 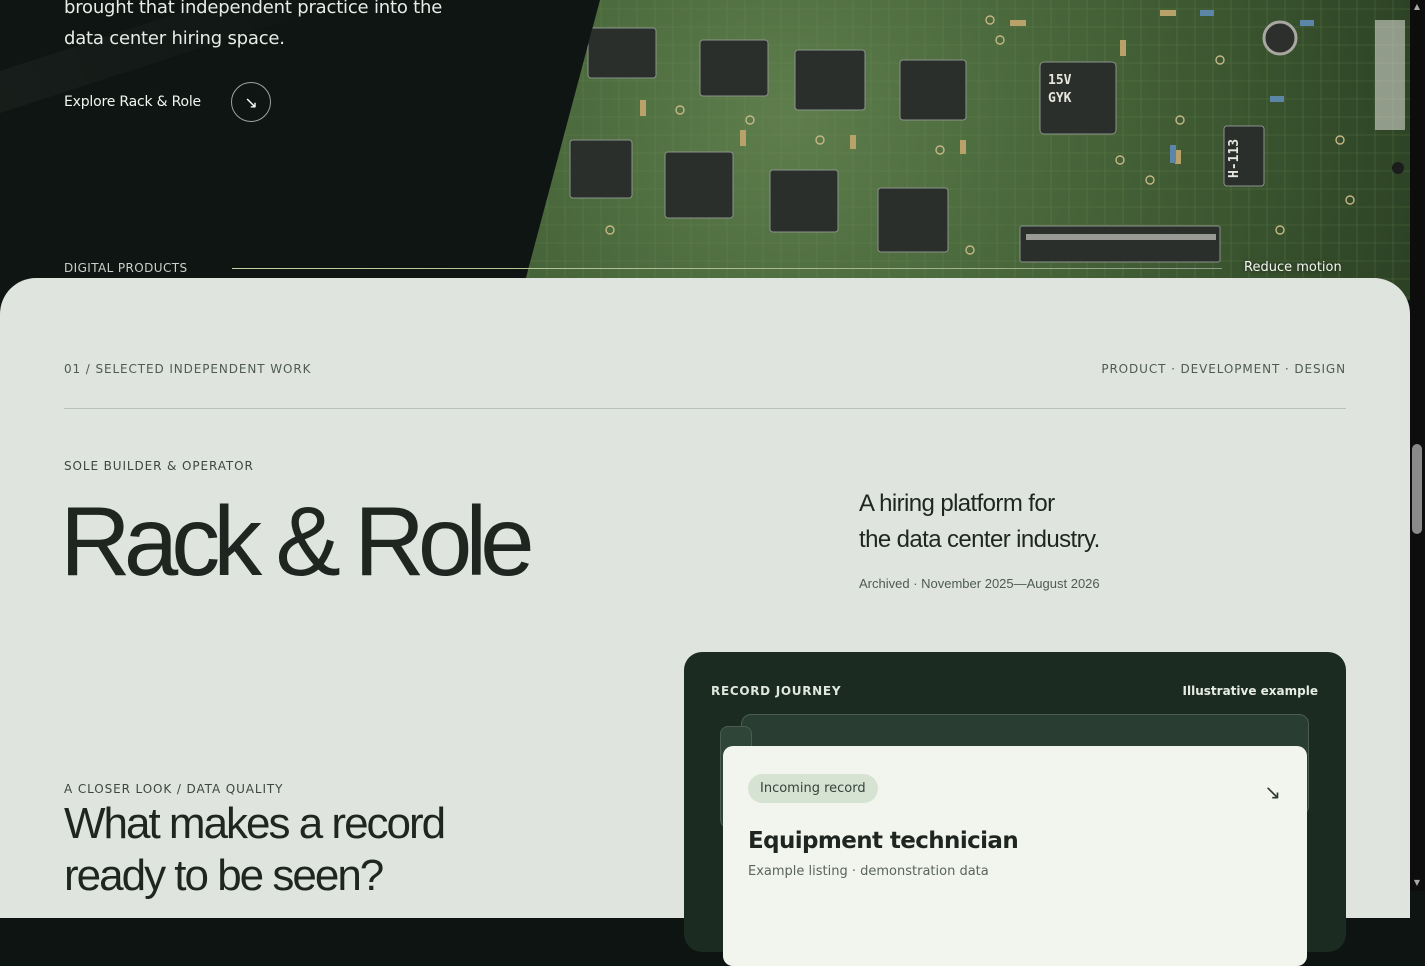 I want to click on divider, so click(x=705, y=408).